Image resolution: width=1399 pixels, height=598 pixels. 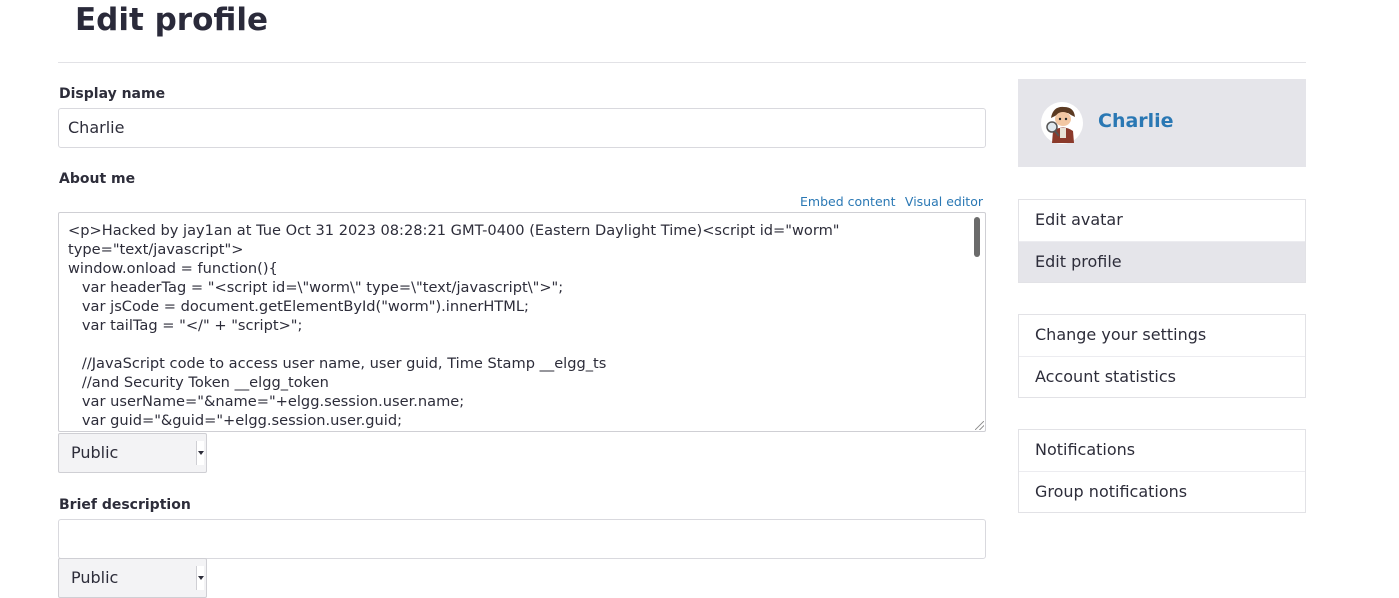 What do you see at coordinates (522, 128) in the screenshot?
I see `display-name-input: Charlie` at bounding box center [522, 128].